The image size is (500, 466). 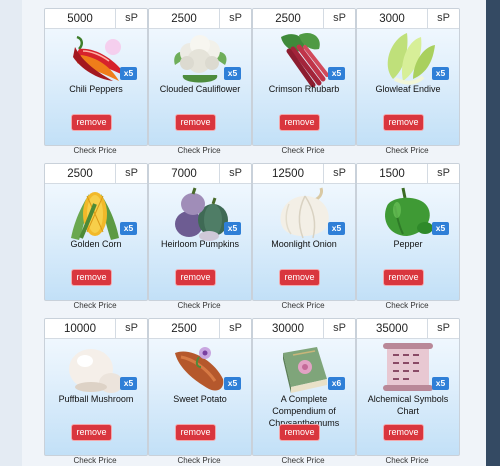 I want to click on scrollbar-track, so click(x=493, y=233).